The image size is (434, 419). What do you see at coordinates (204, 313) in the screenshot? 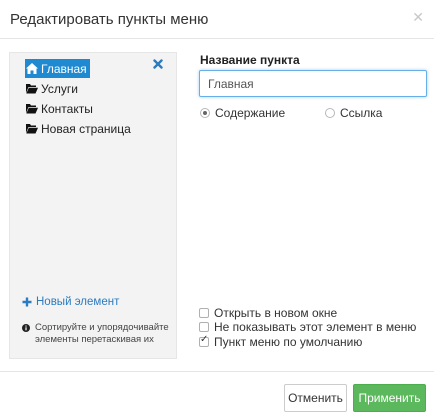
I see `new-window-checkbox` at bounding box center [204, 313].